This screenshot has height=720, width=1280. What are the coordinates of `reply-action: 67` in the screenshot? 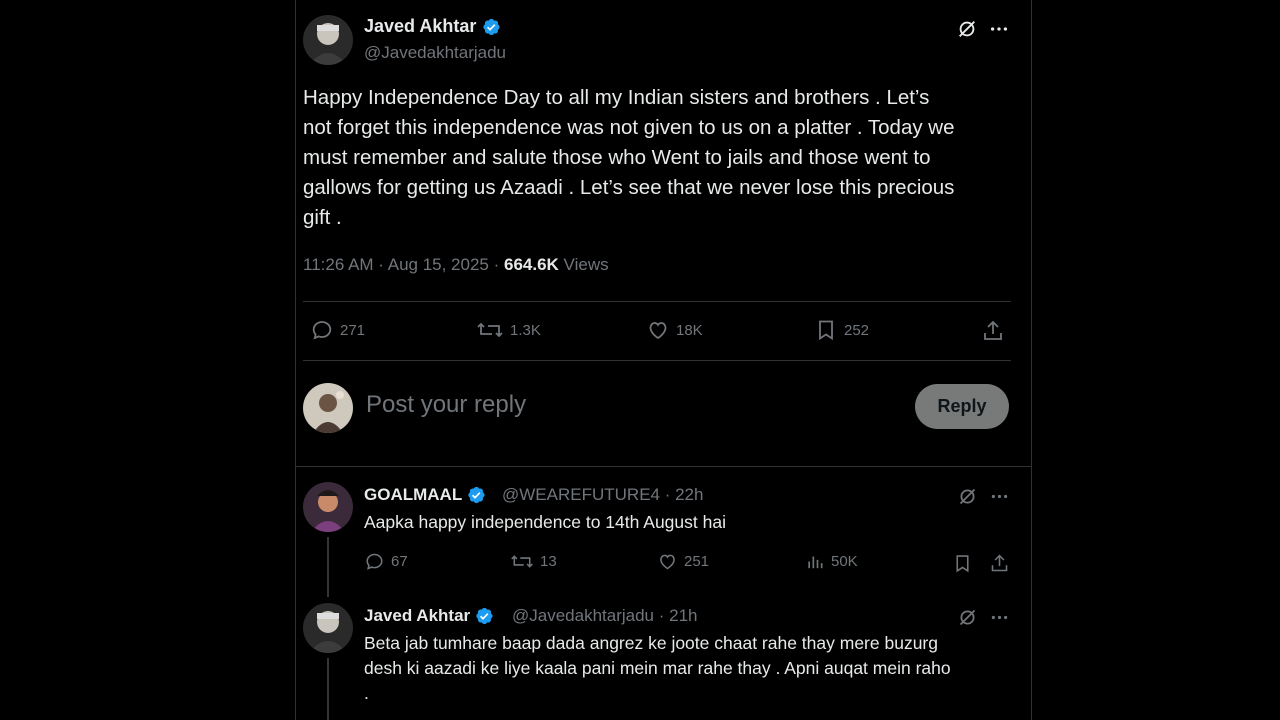 It's located at (386, 561).